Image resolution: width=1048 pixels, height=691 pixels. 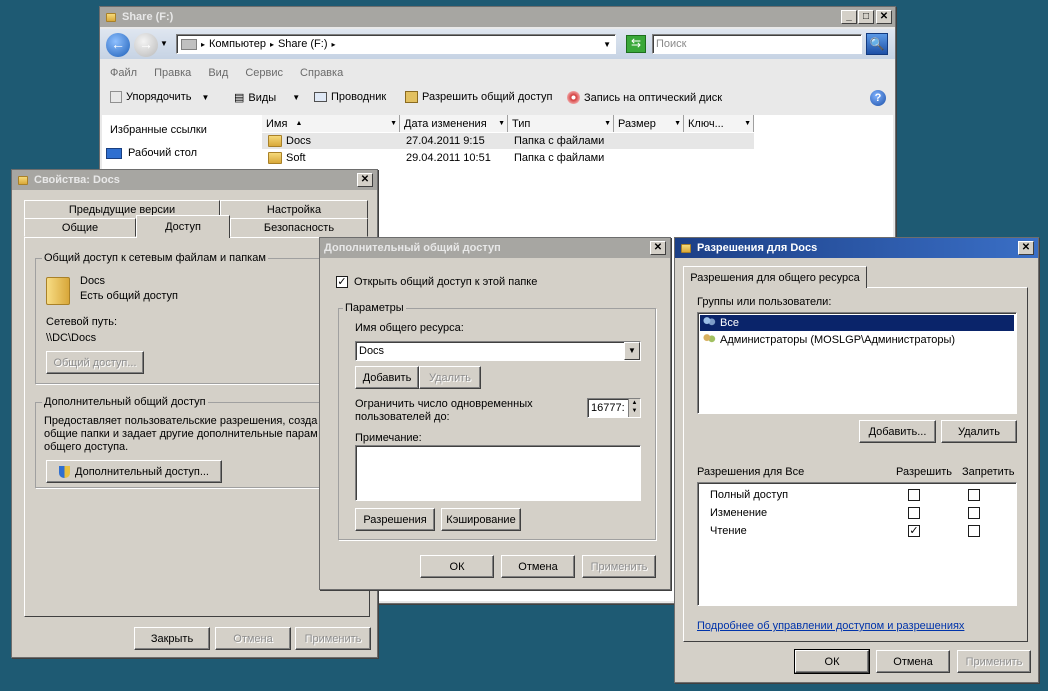 What do you see at coordinates (757, 248) in the screenshot?
I see `permissions-title: Разрешения для Docs` at bounding box center [757, 248].